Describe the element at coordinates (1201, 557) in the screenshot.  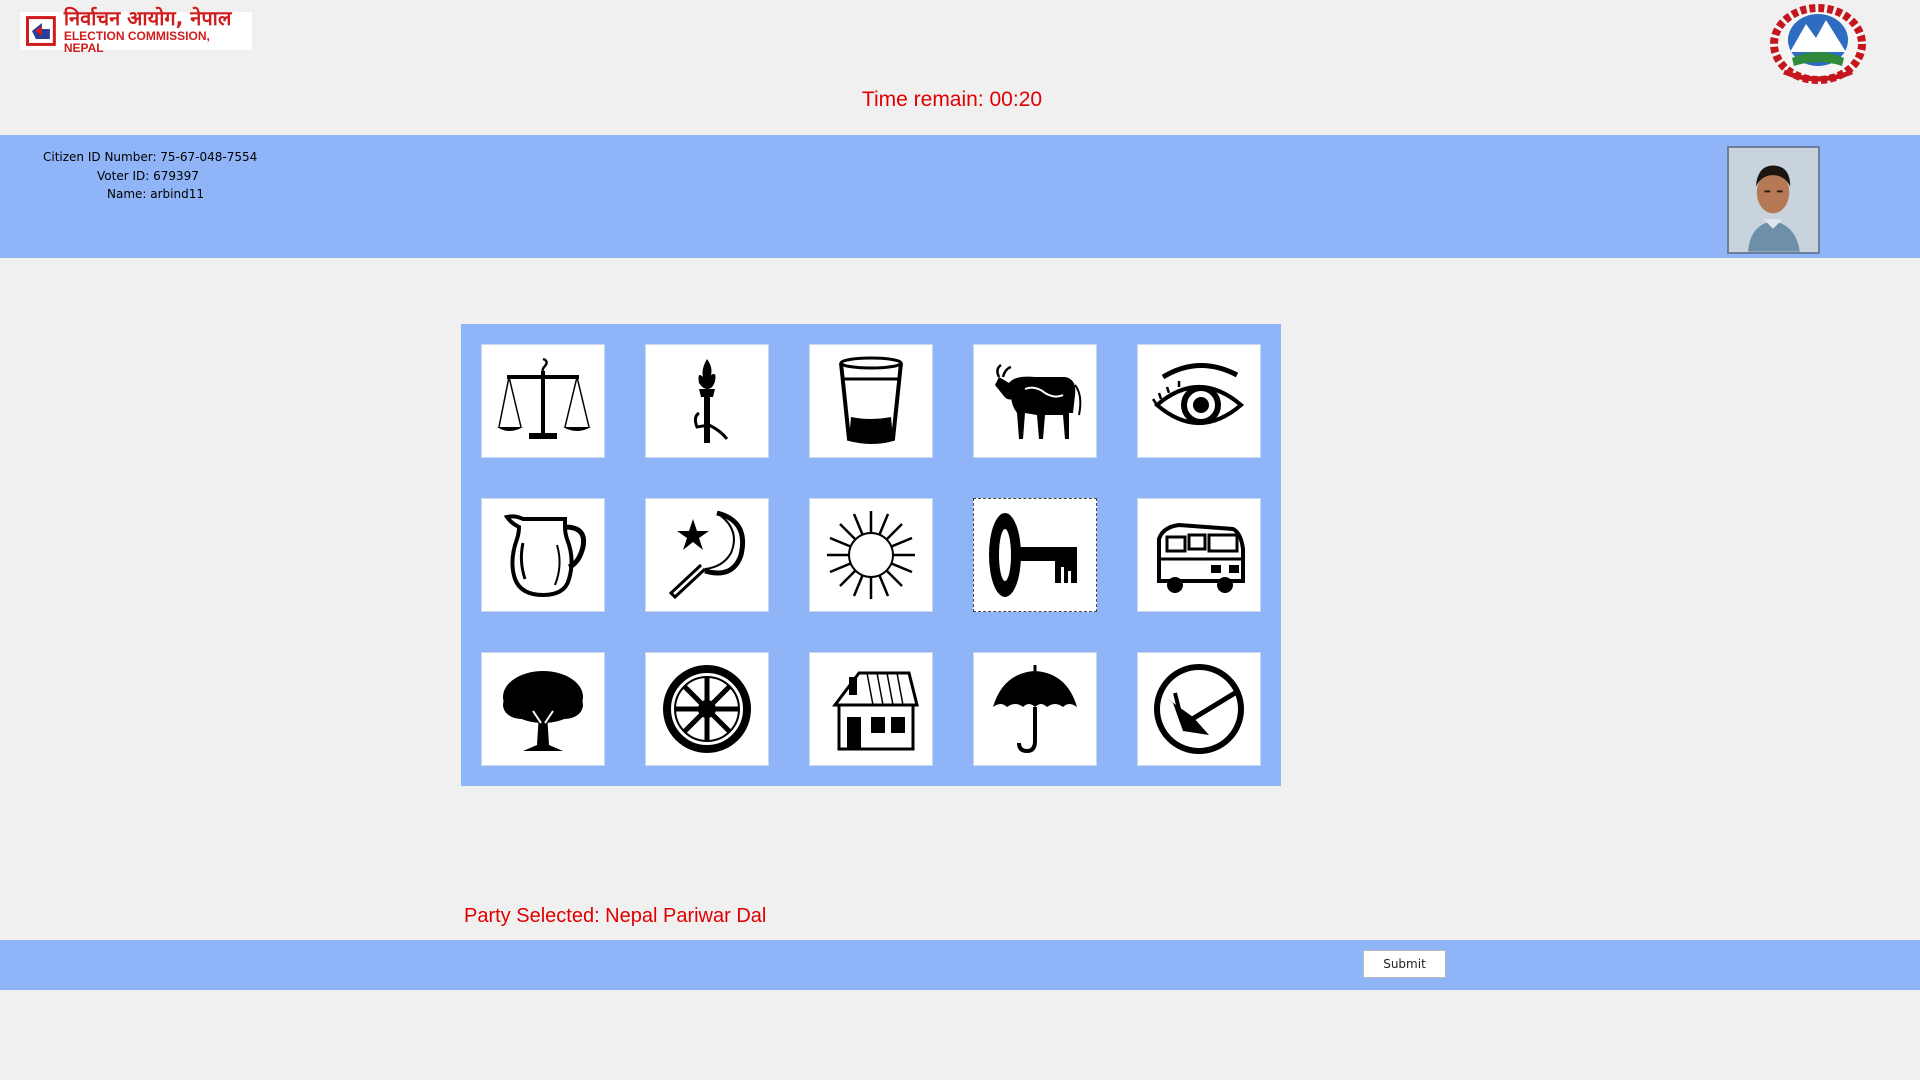
I see `bus-icon` at that location.